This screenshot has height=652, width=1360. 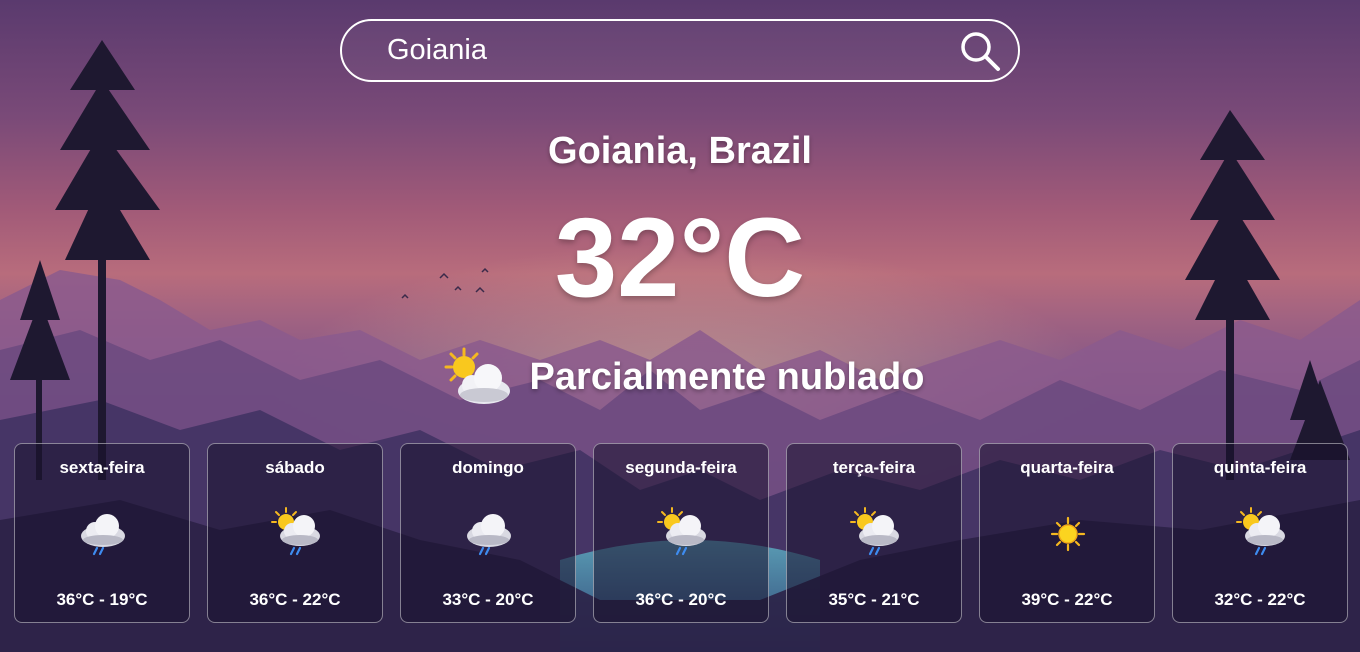 What do you see at coordinates (488, 467) in the screenshot?
I see `forecast-day: domingo` at bounding box center [488, 467].